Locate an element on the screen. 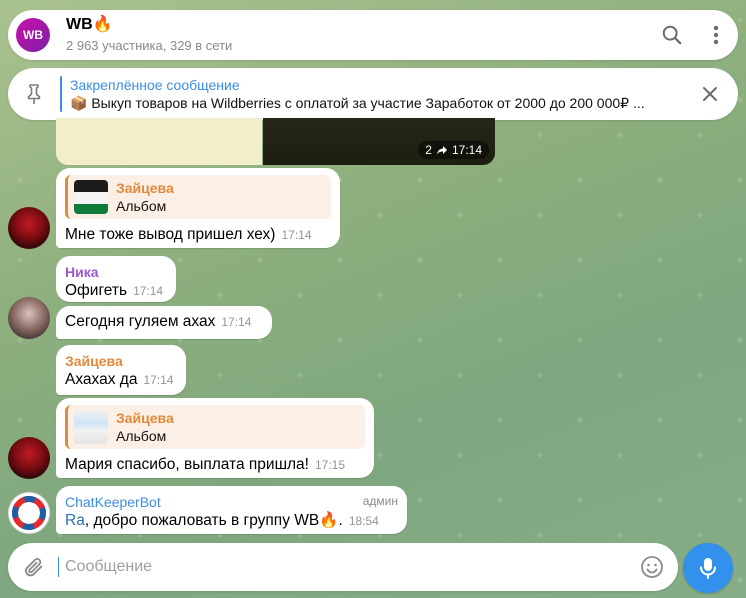  attach-button is located at coordinates (34, 567).